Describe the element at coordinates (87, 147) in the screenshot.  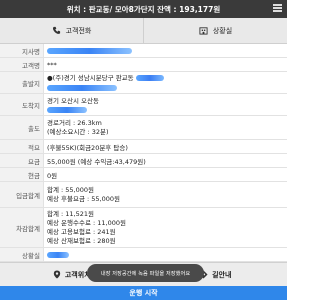
I see `memo-value: (후불55K)(회금20분후 탑승)` at that location.